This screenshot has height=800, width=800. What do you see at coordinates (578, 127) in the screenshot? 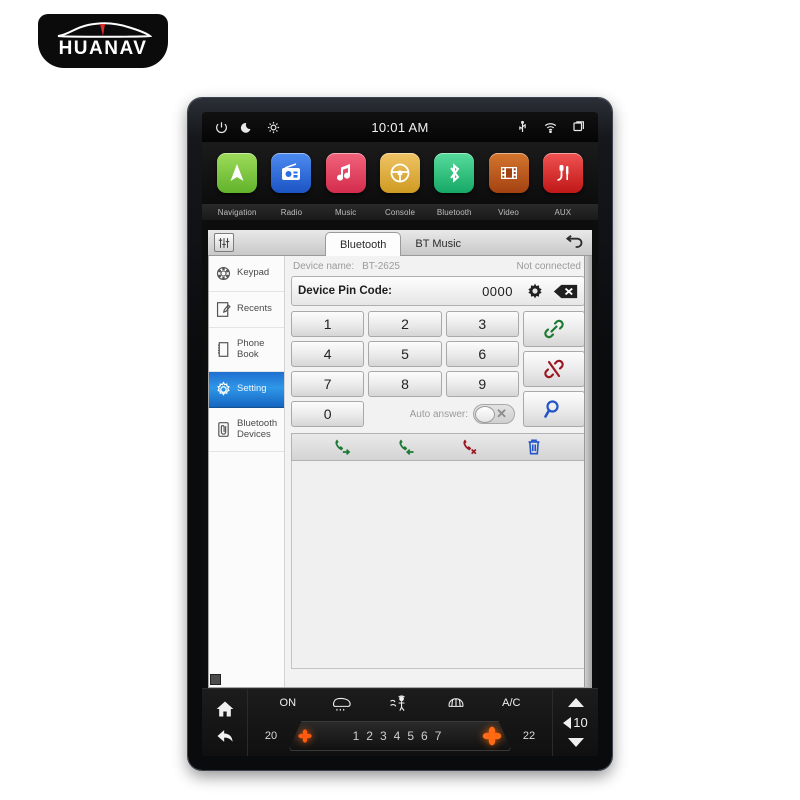
I see `recent-apps-icon` at bounding box center [578, 127].